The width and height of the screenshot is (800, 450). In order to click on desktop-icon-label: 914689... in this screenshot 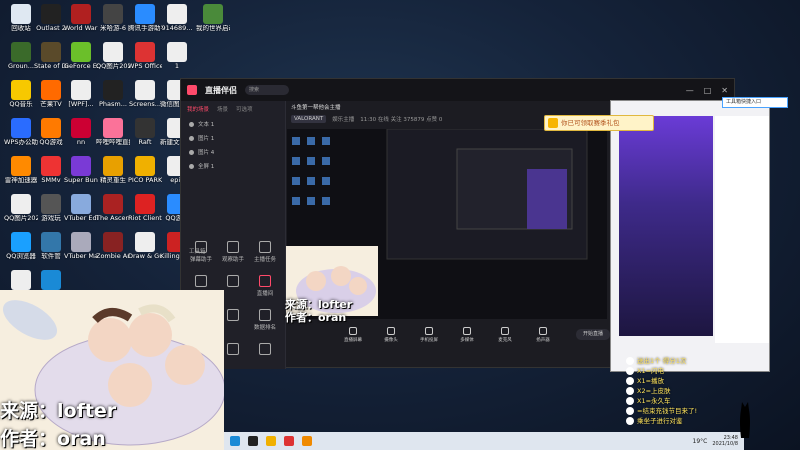, I will do `click(177, 28)`.